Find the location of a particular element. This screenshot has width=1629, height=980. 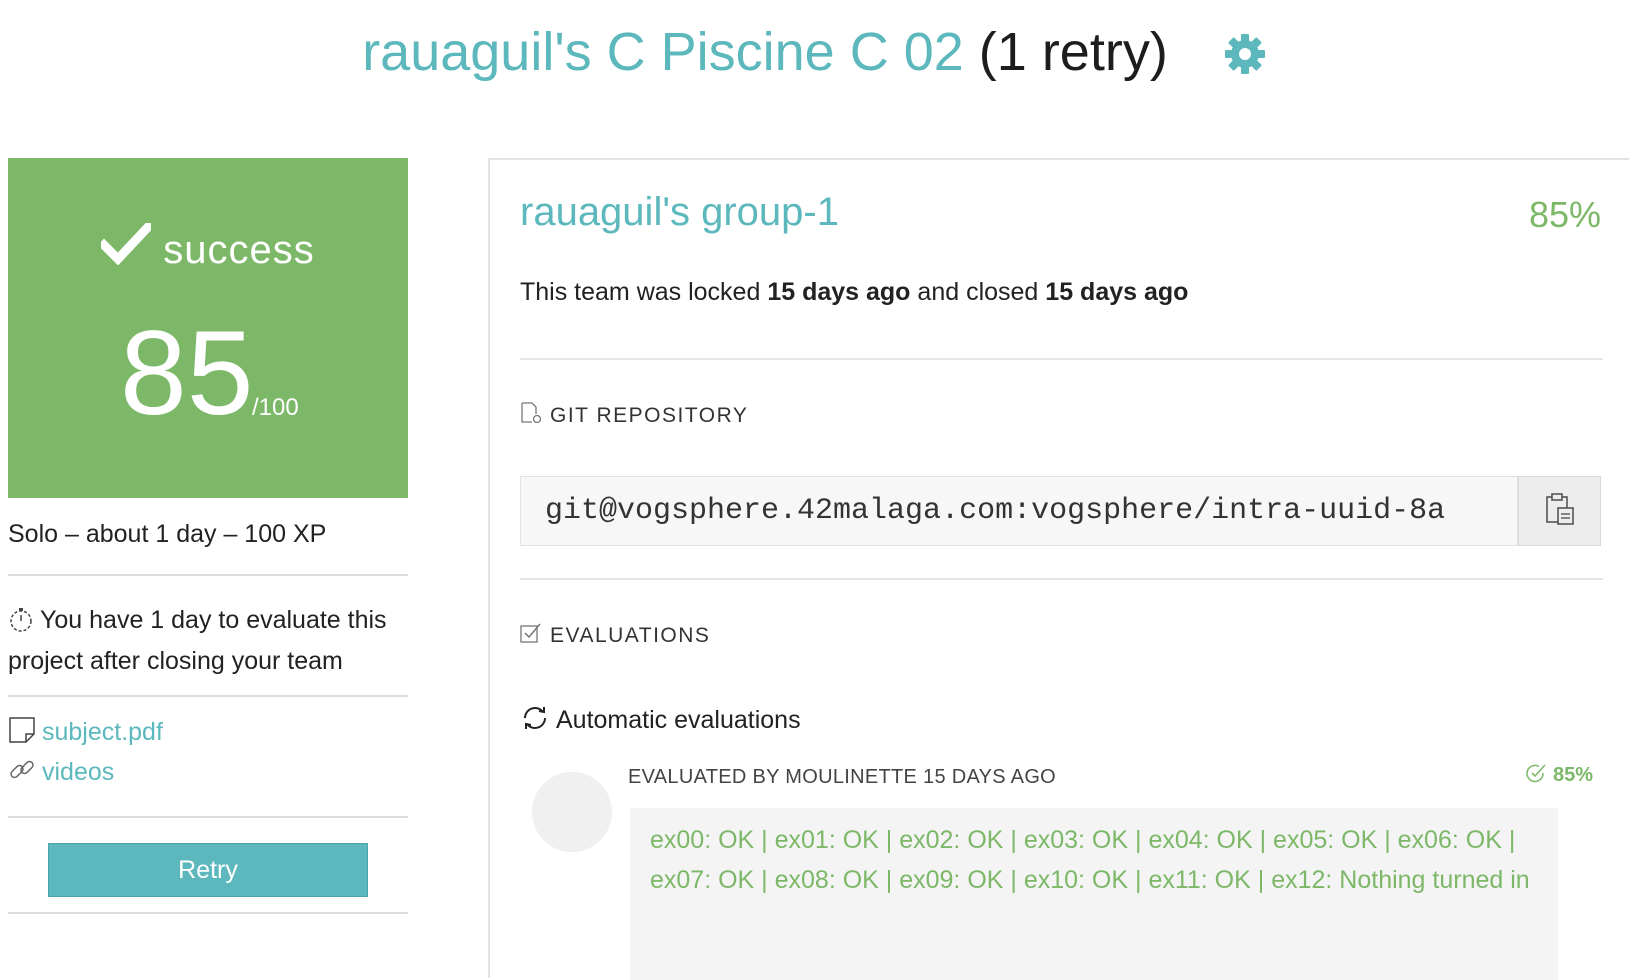

link-icon is located at coordinates (22, 770).